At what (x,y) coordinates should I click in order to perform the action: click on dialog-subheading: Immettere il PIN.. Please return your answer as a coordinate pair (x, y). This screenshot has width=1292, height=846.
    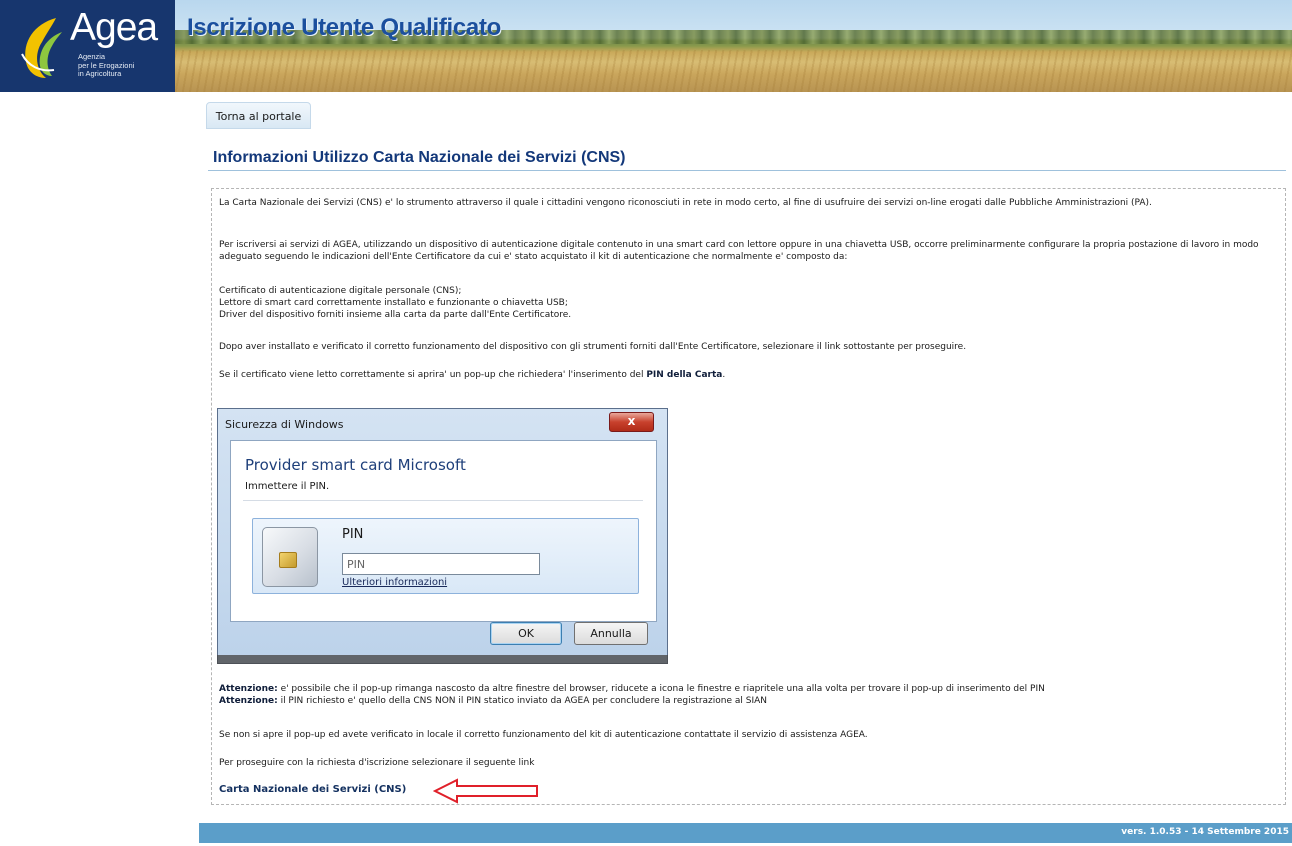
    Looking at the image, I should click on (287, 486).